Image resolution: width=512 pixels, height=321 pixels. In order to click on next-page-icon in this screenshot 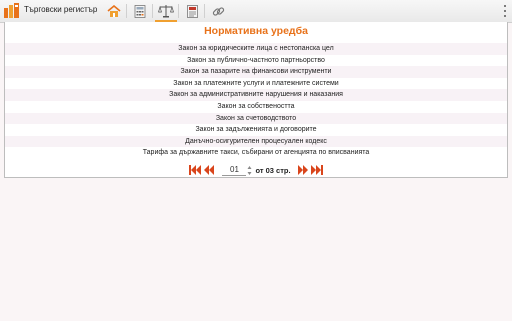, I will do `click(302, 170)`.